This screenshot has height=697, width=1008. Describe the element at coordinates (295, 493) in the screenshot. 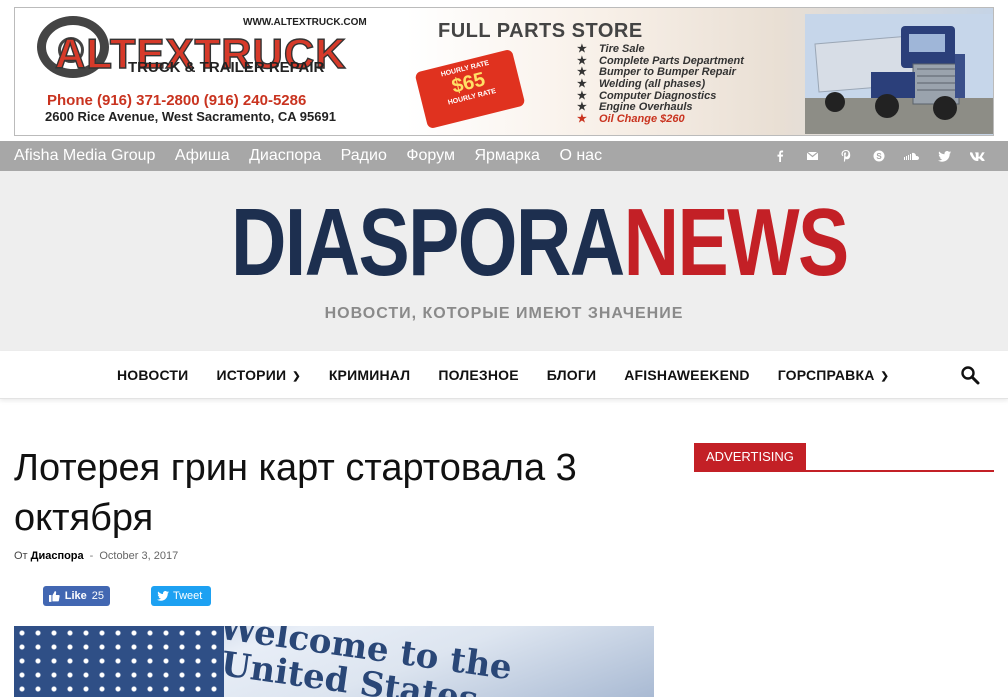

I see `article-title: Лотерея грин карт стартовала 3 октября` at that location.